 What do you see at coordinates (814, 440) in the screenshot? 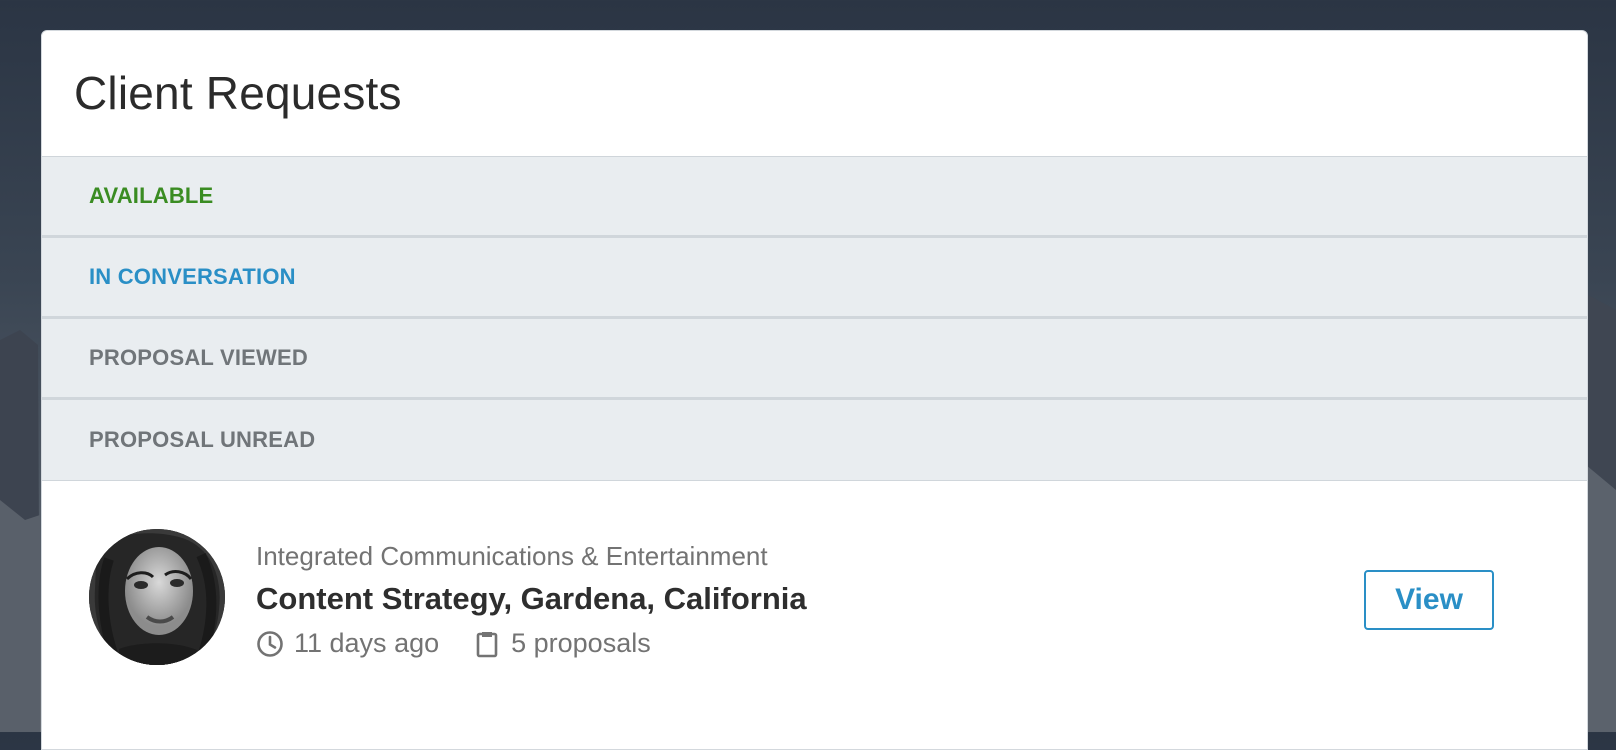
I see `status-tab-proposal-unread: PROPOSAL UNREAD` at bounding box center [814, 440].